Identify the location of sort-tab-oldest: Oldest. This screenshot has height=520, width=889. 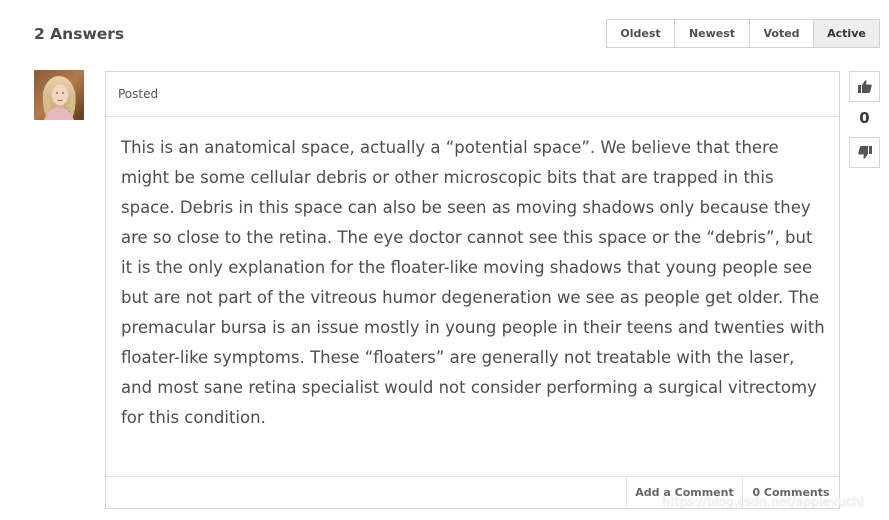
(641, 33).